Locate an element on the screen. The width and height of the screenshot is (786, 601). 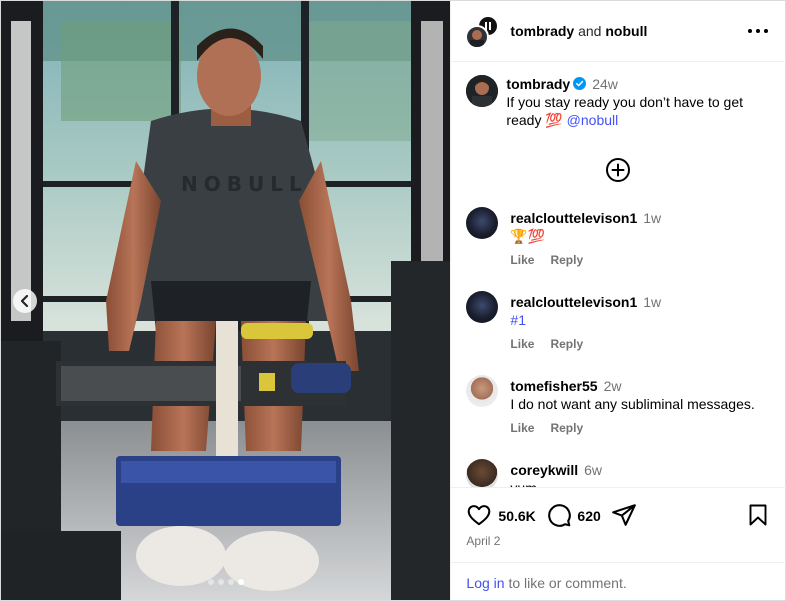
author-username: tombrady is located at coordinates (542, 31).